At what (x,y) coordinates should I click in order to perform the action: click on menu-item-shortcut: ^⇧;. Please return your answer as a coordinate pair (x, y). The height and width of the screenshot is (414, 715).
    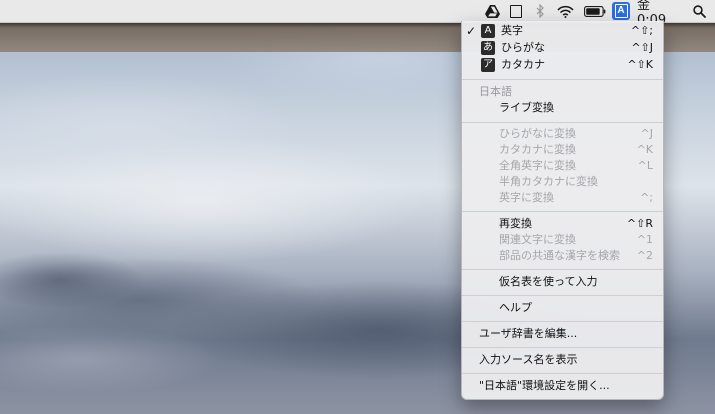
    Looking at the image, I should click on (641, 30).